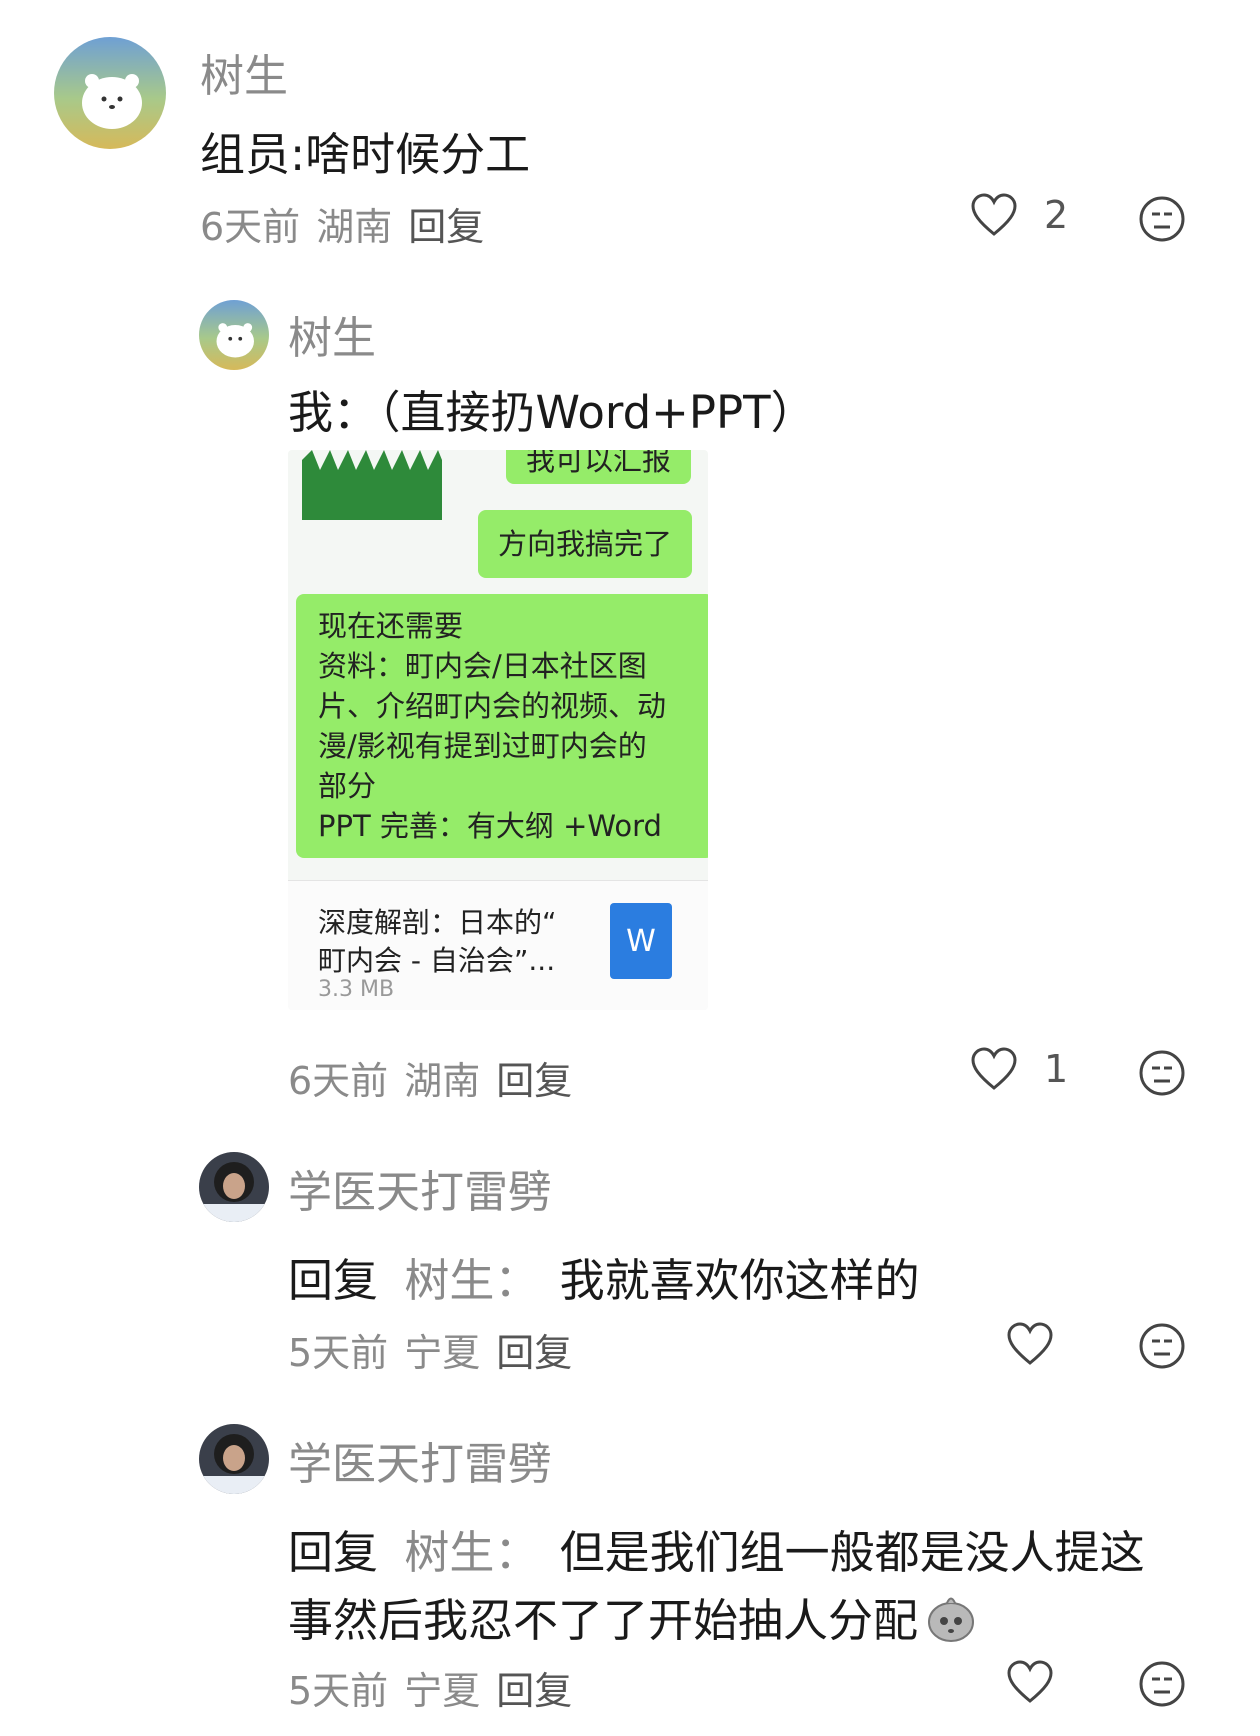 The width and height of the screenshot is (1260, 1736). What do you see at coordinates (852, 1552) in the screenshot?
I see `reply-text: 但是我们组一般都是没人提这` at bounding box center [852, 1552].